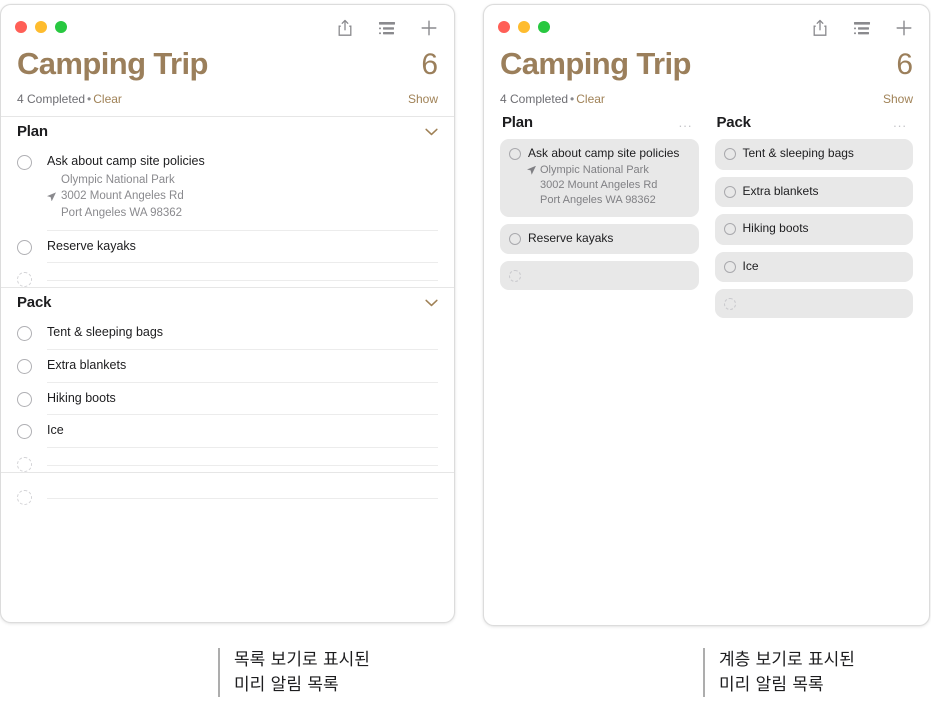 The height and width of the screenshot is (726, 931). Describe the element at coordinates (105, 332) in the screenshot. I see `reminder-title: Tent & sleeping bags` at that location.